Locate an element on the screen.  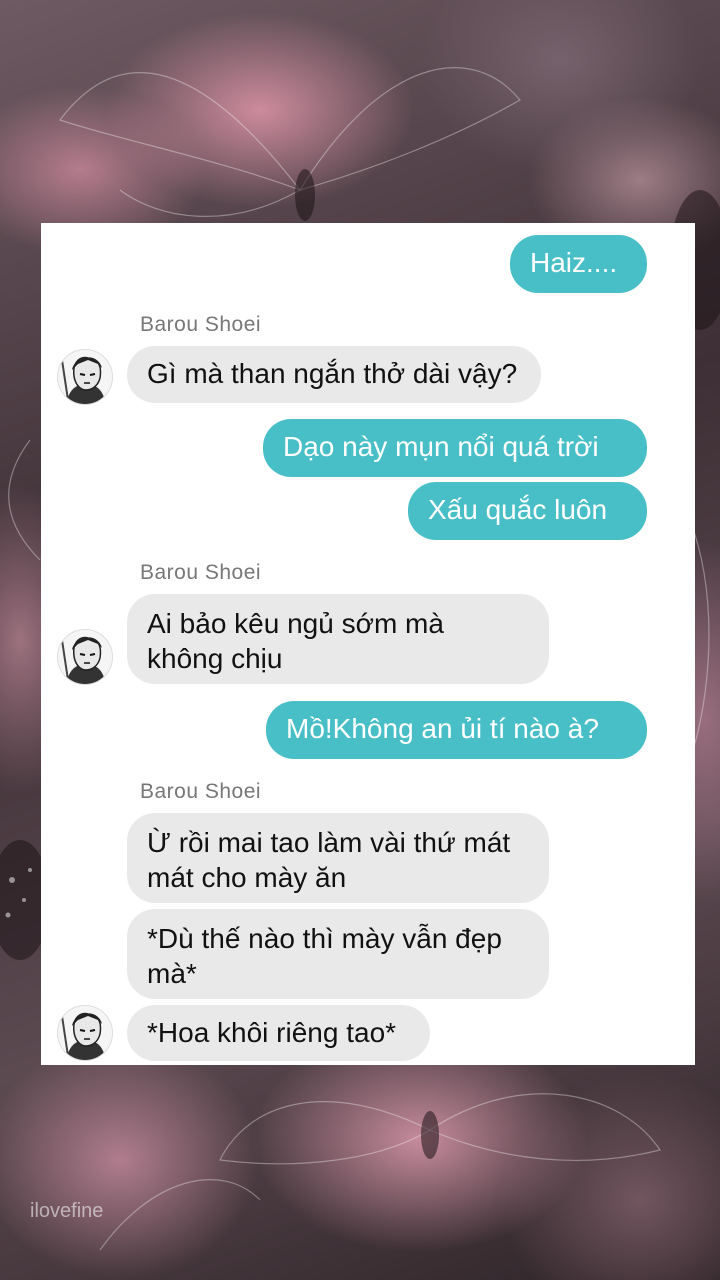
incoming-message-bubble: *Hoa khôi riêng tao* is located at coordinates (278, 1033).